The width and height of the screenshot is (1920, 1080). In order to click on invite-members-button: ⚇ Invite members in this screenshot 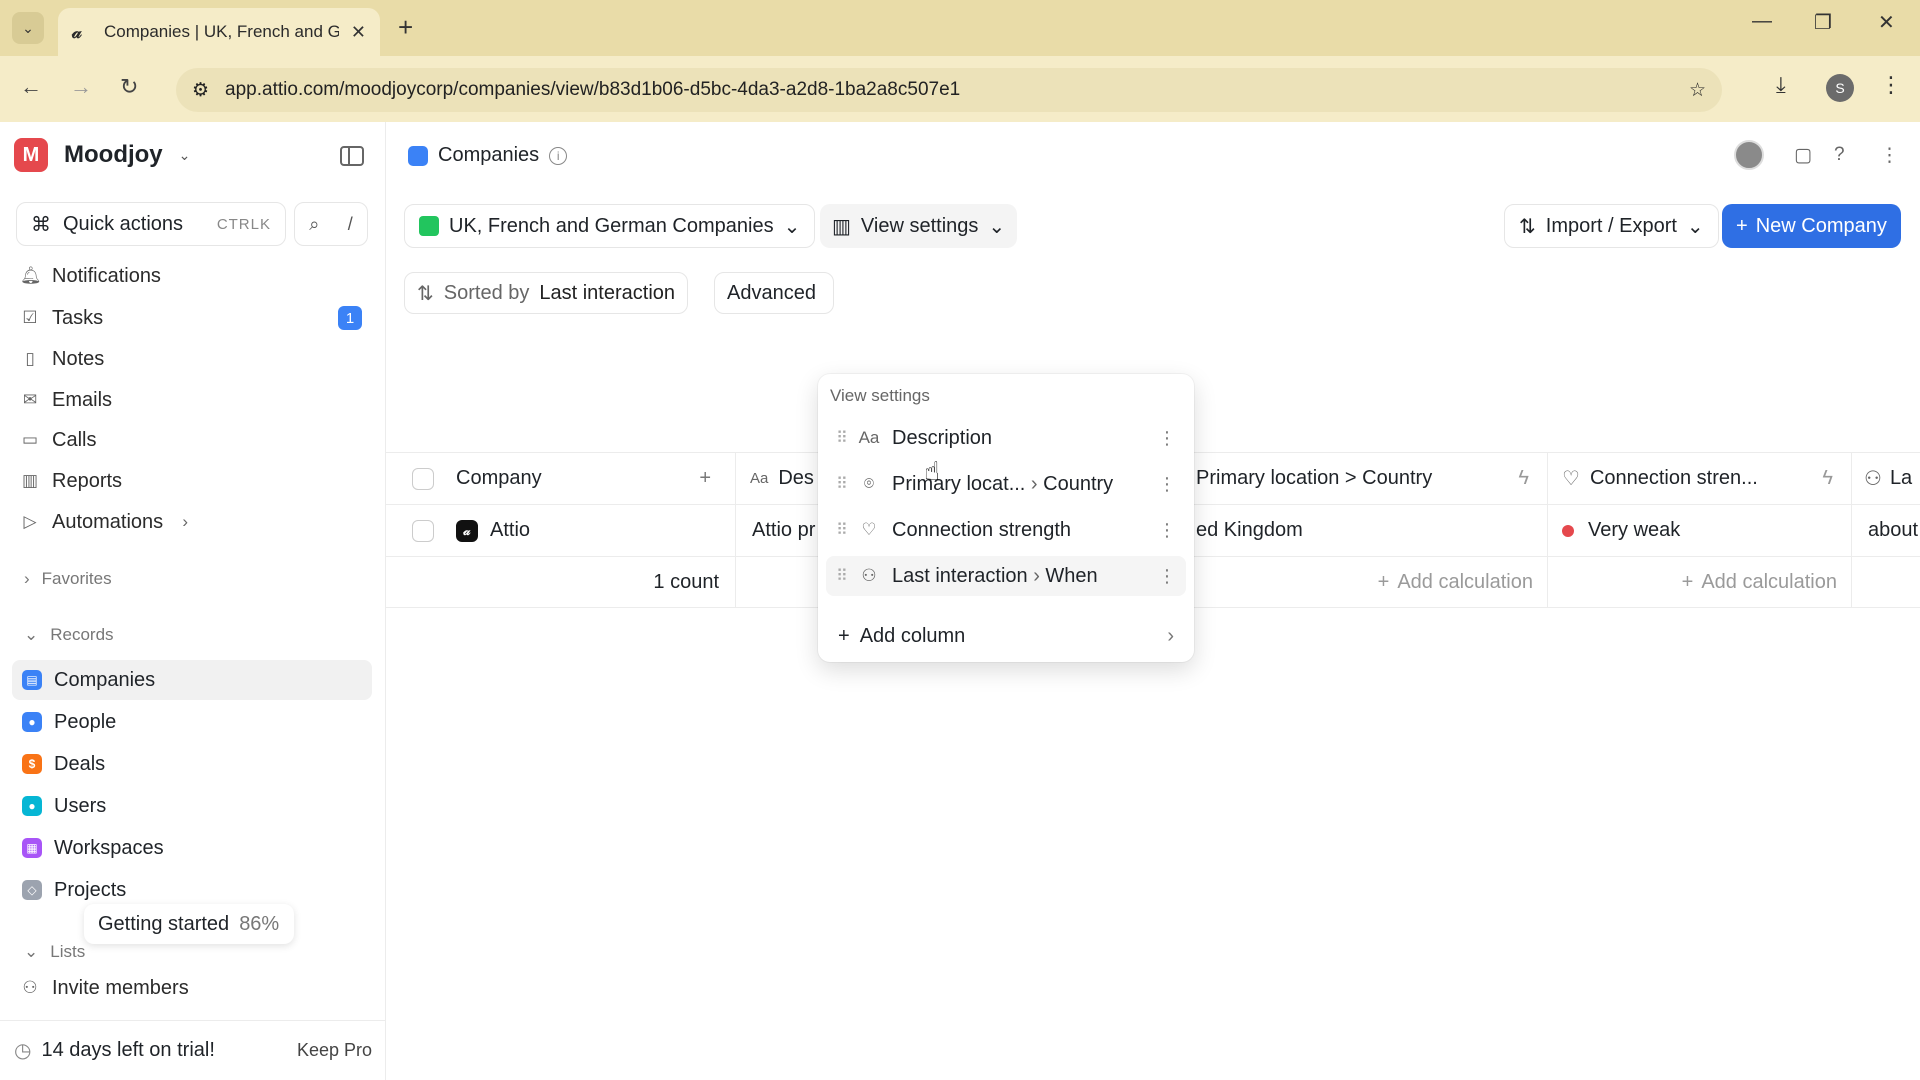, I will do `click(195, 988)`.